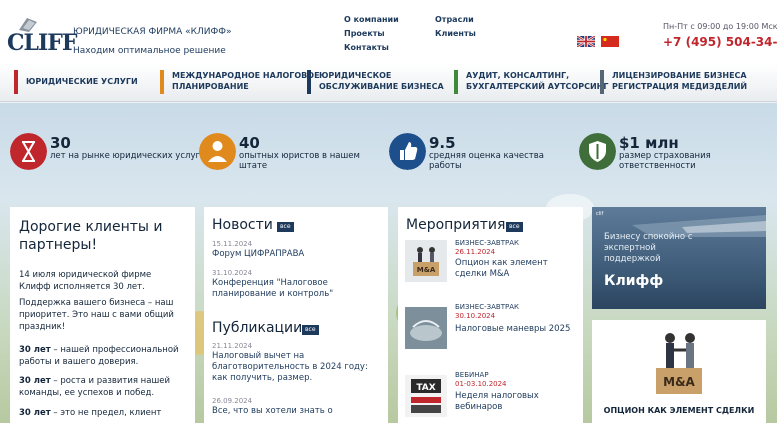 Image resolution: width=777 pixels, height=423 pixels. I want to click on ma-icon: M&A, so click(426, 261).